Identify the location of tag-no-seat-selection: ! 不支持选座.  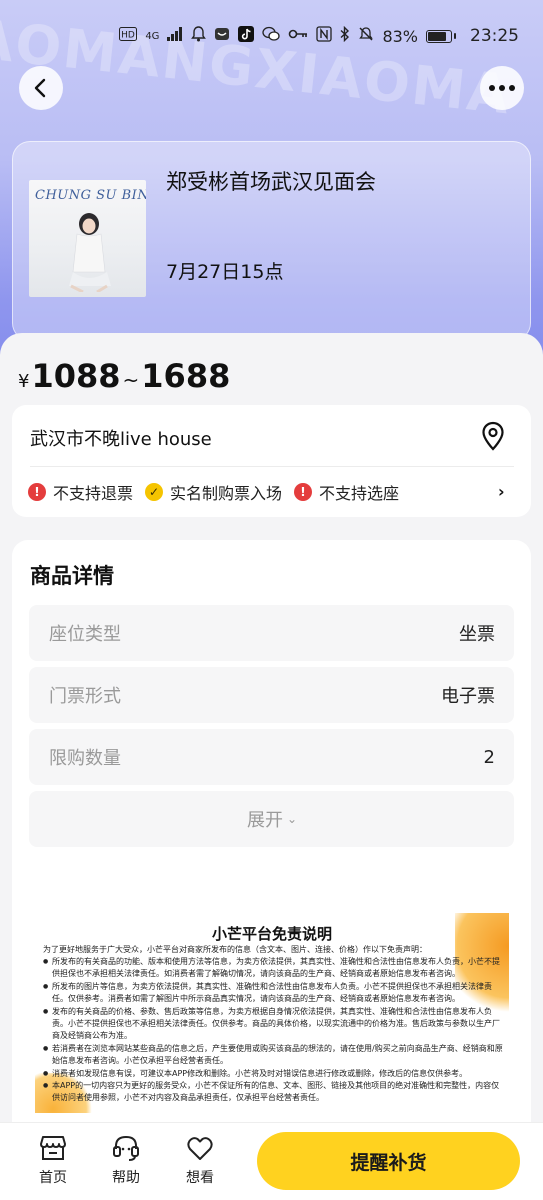
(346, 492).